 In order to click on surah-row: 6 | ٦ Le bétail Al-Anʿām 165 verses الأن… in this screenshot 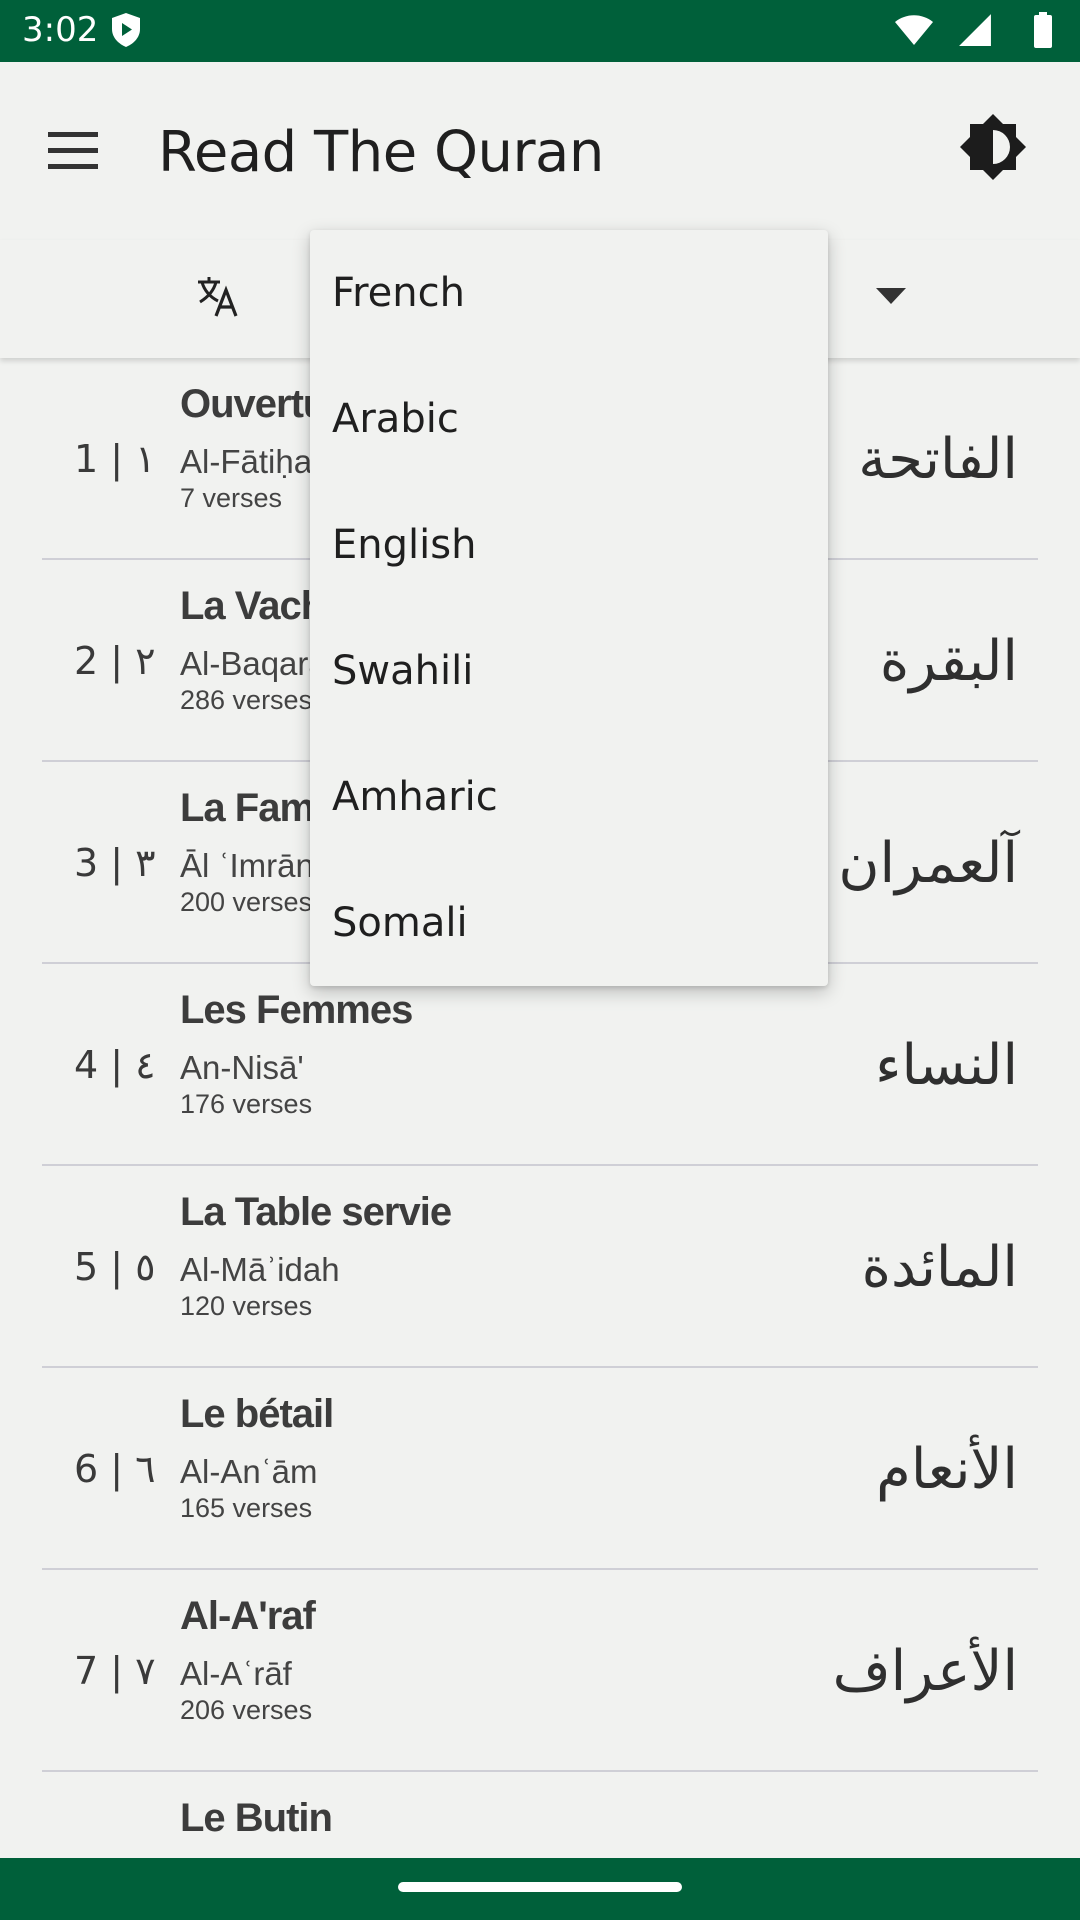, I will do `click(540, 1469)`.